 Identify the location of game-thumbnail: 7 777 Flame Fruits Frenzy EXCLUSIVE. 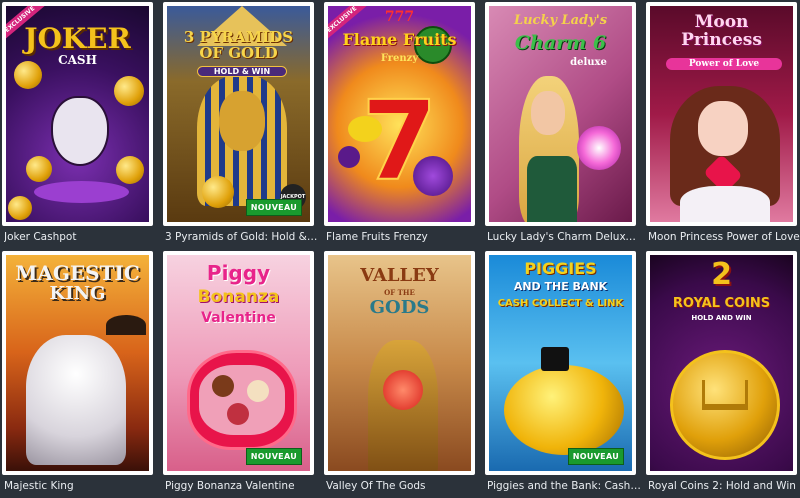
(399, 114).